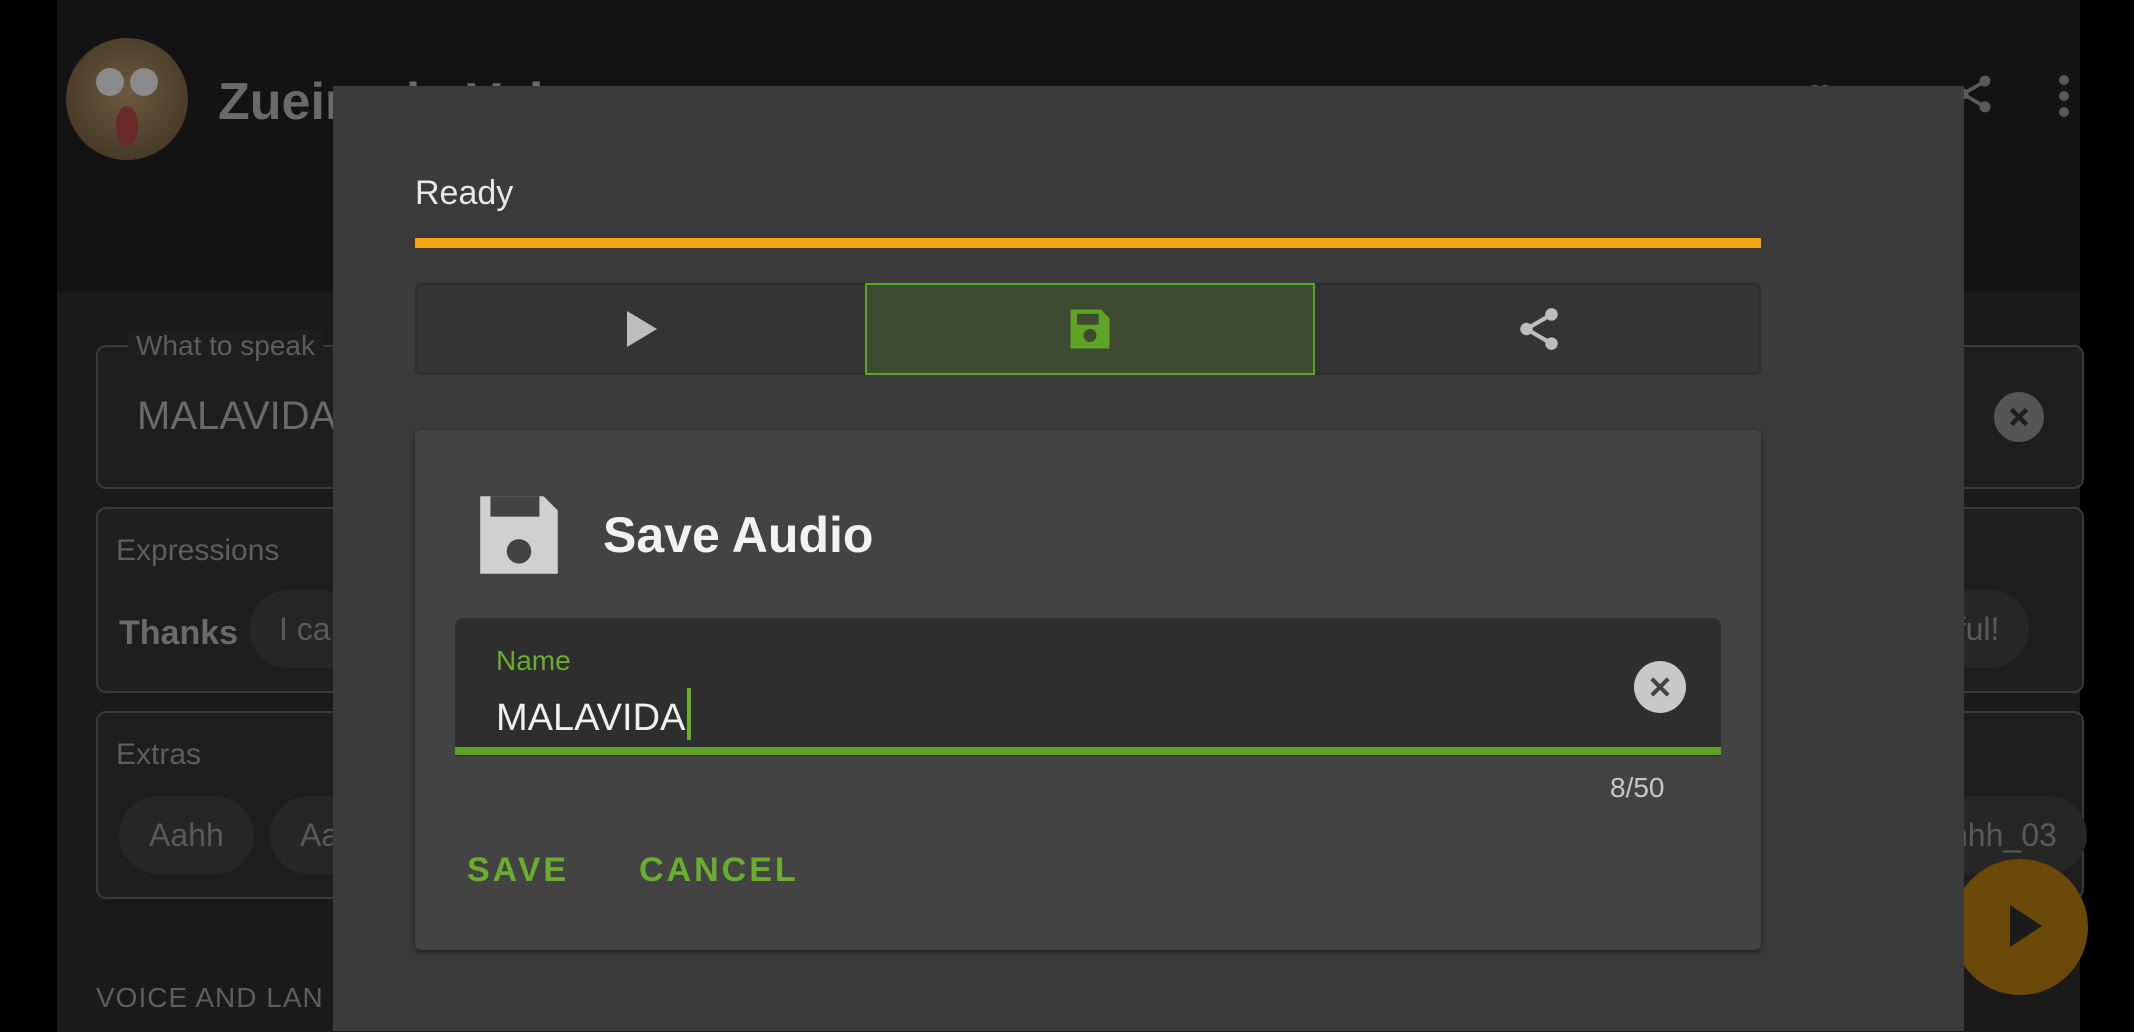  I want to click on share-button, so click(1539, 329).